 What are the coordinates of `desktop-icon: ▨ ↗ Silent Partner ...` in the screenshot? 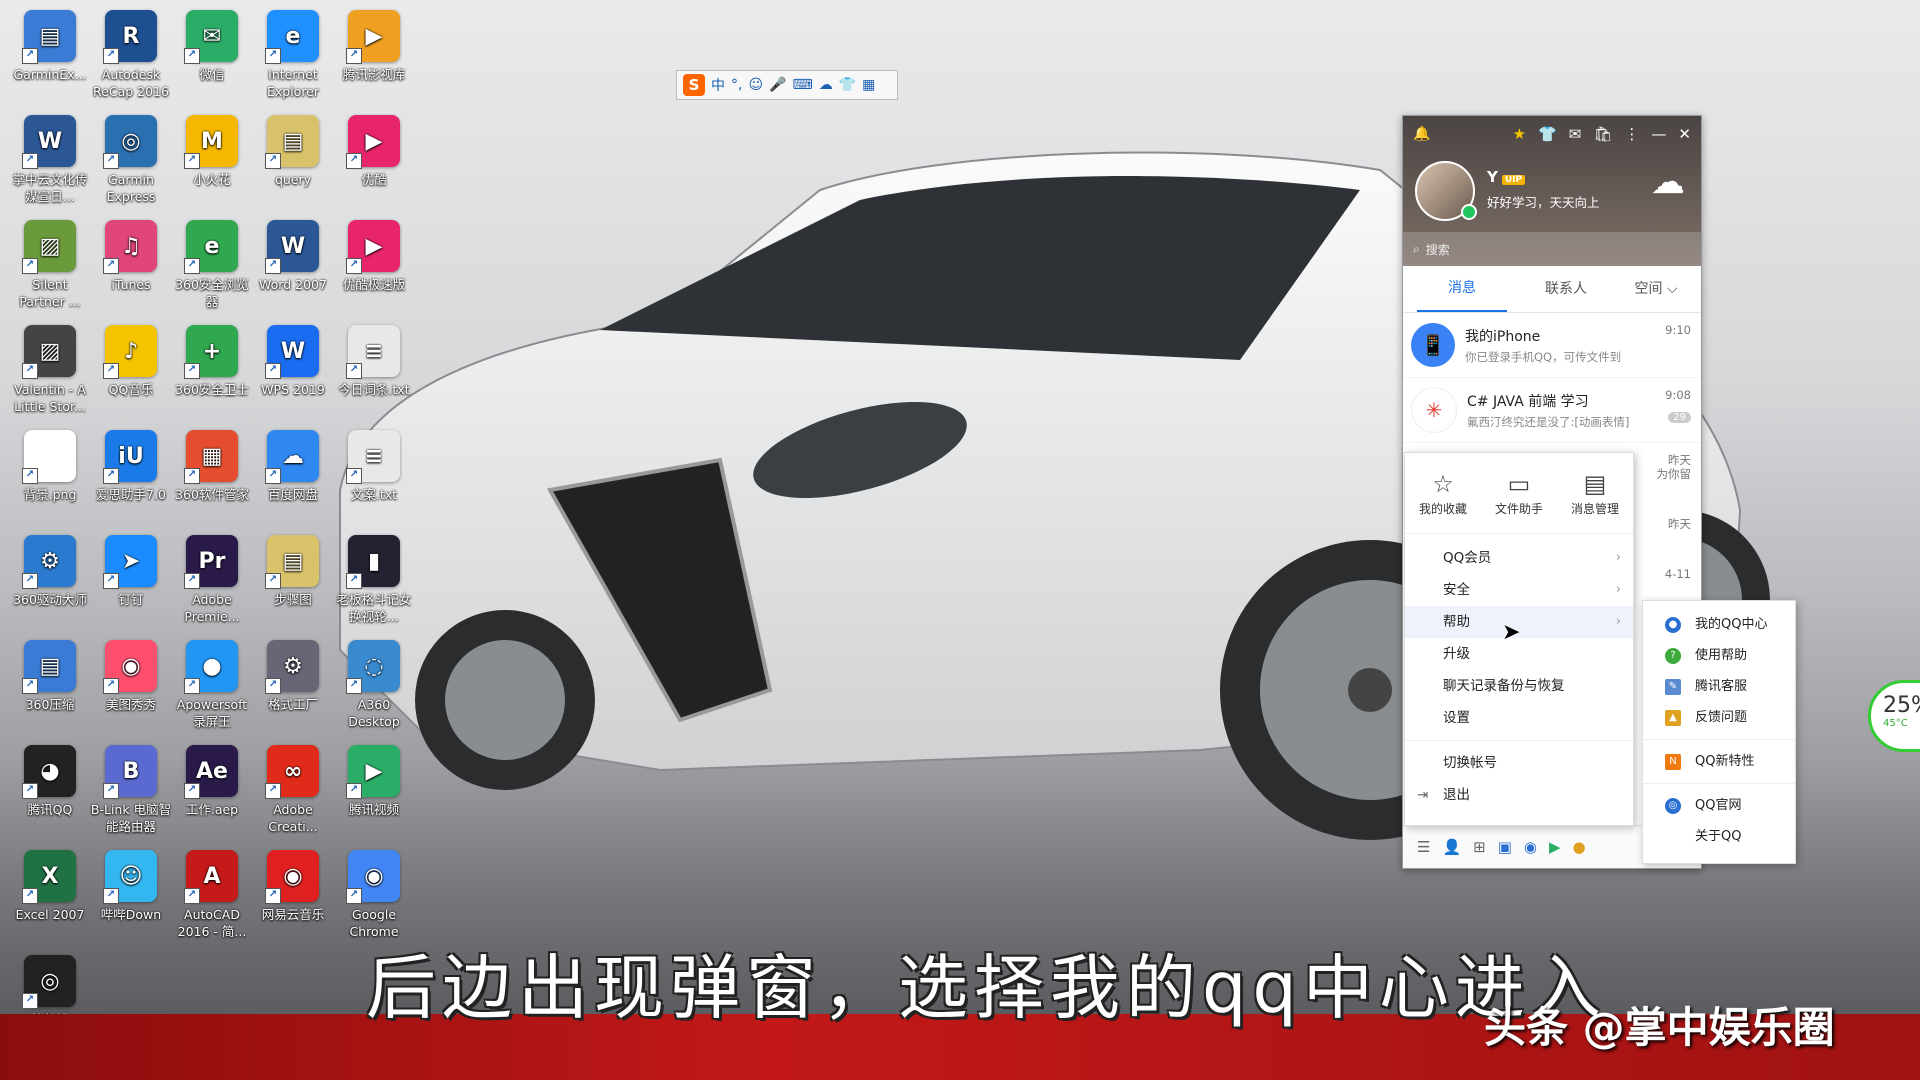 It's located at (50, 265).